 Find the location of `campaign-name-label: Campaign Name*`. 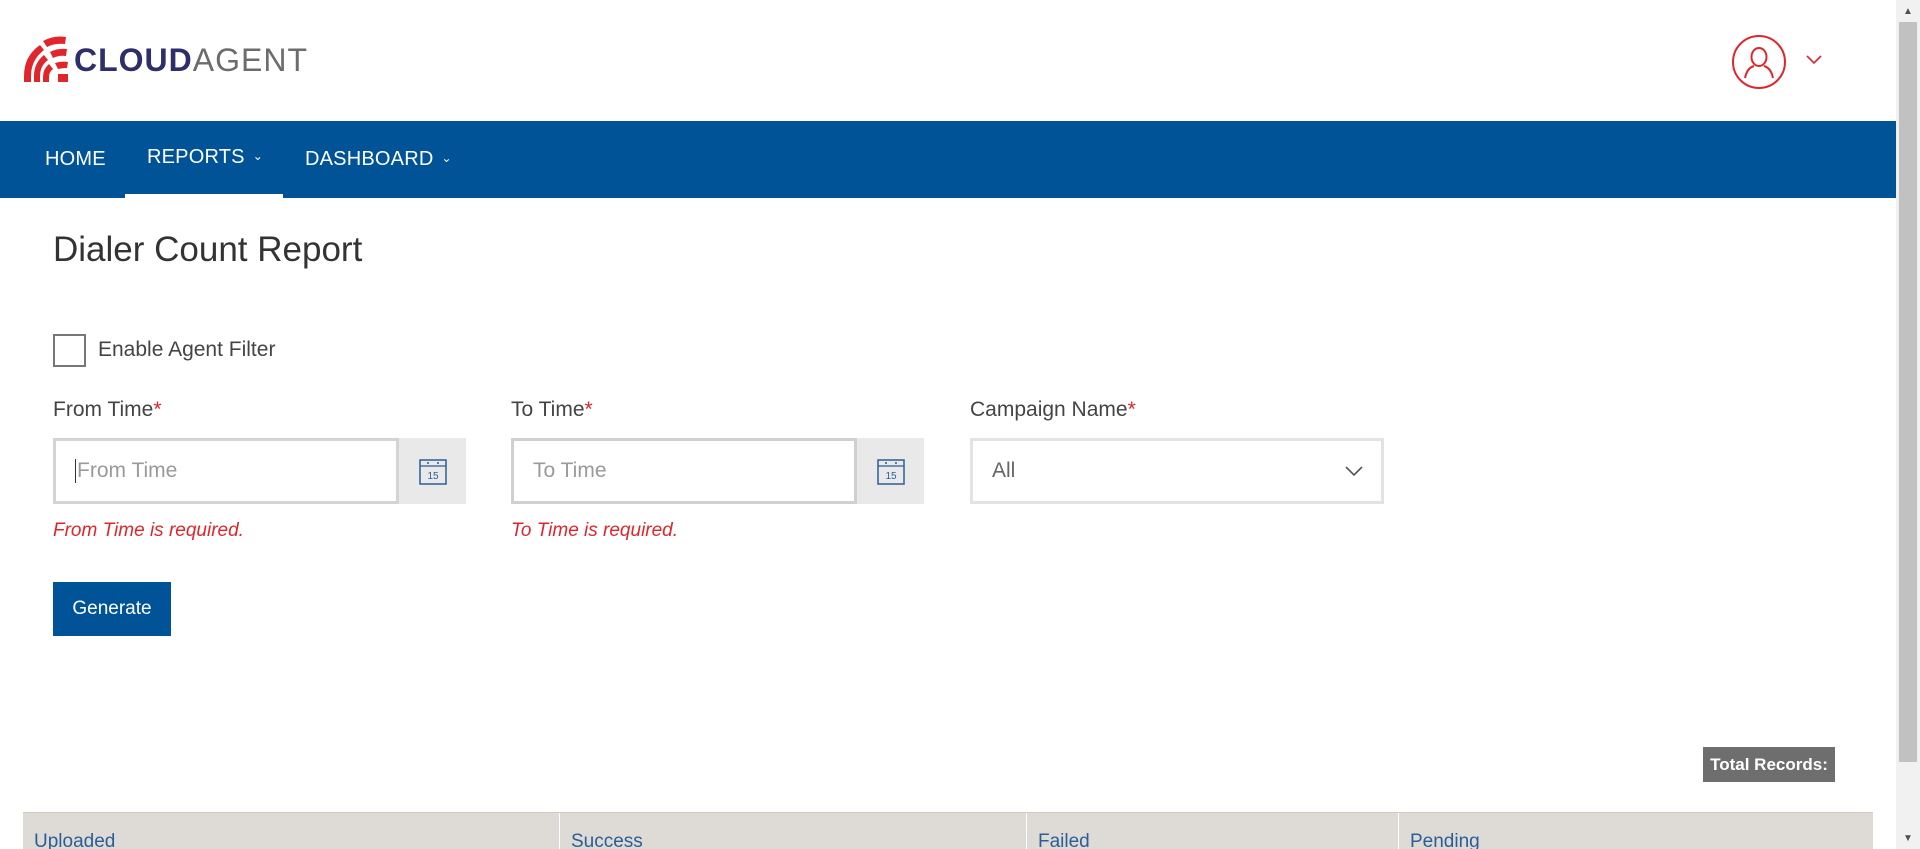

campaign-name-label: Campaign Name* is located at coordinates (1053, 410).